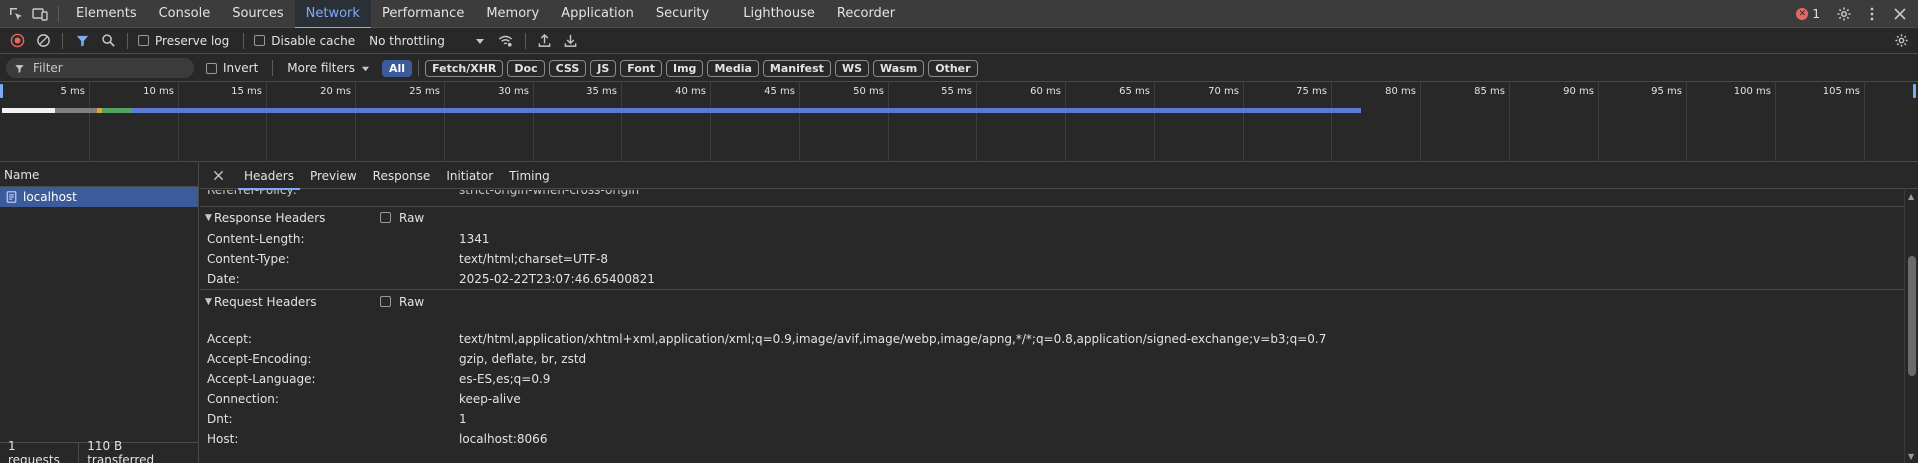  What do you see at coordinates (257, 14) in the screenshot?
I see `tab-sources: Sources` at bounding box center [257, 14].